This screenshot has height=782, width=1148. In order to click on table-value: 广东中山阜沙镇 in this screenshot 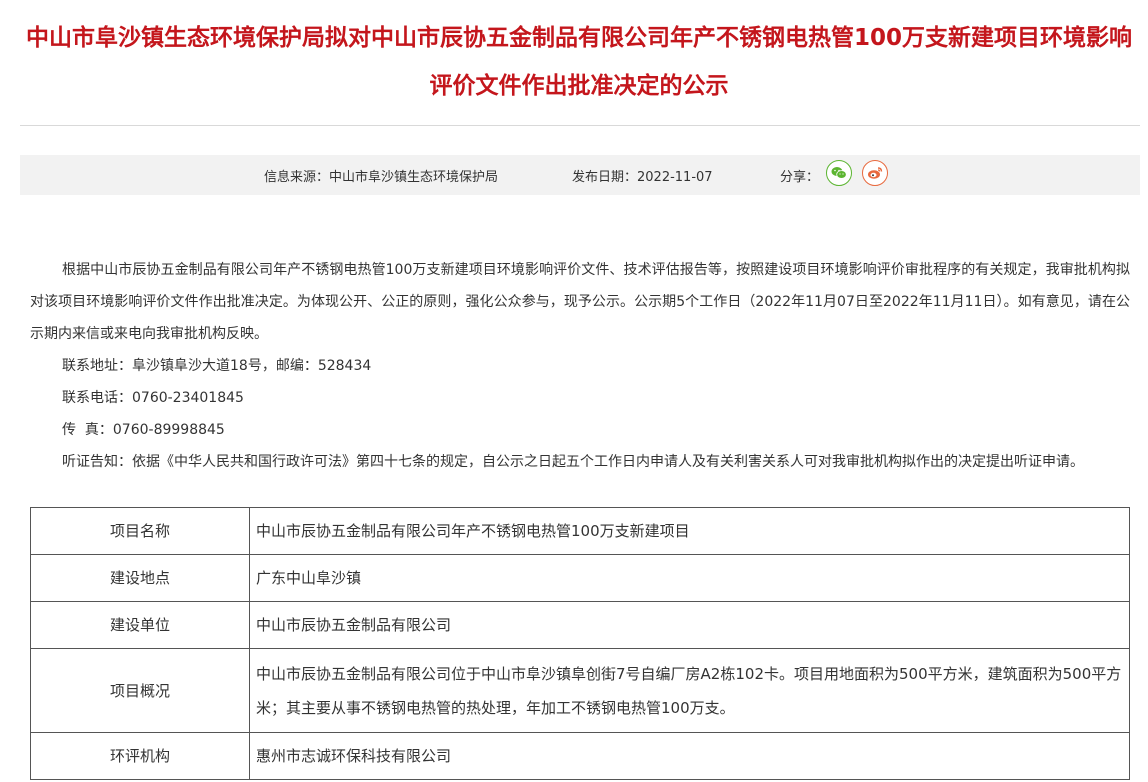, I will do `click(689, 578)`.